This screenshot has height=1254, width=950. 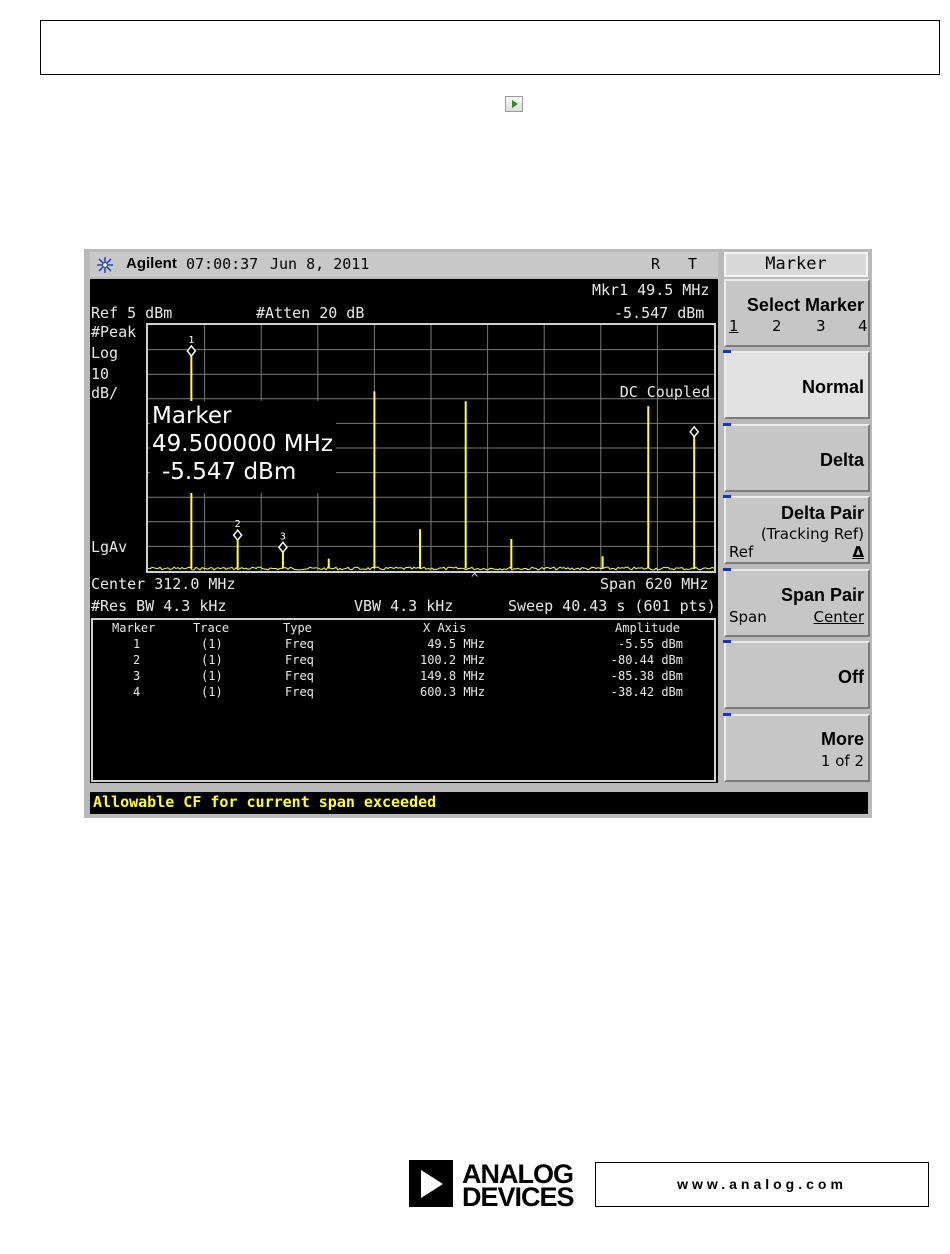 I want to click on table-cell-x-axis: 149.8 MHz, so click(x=452, y=676).